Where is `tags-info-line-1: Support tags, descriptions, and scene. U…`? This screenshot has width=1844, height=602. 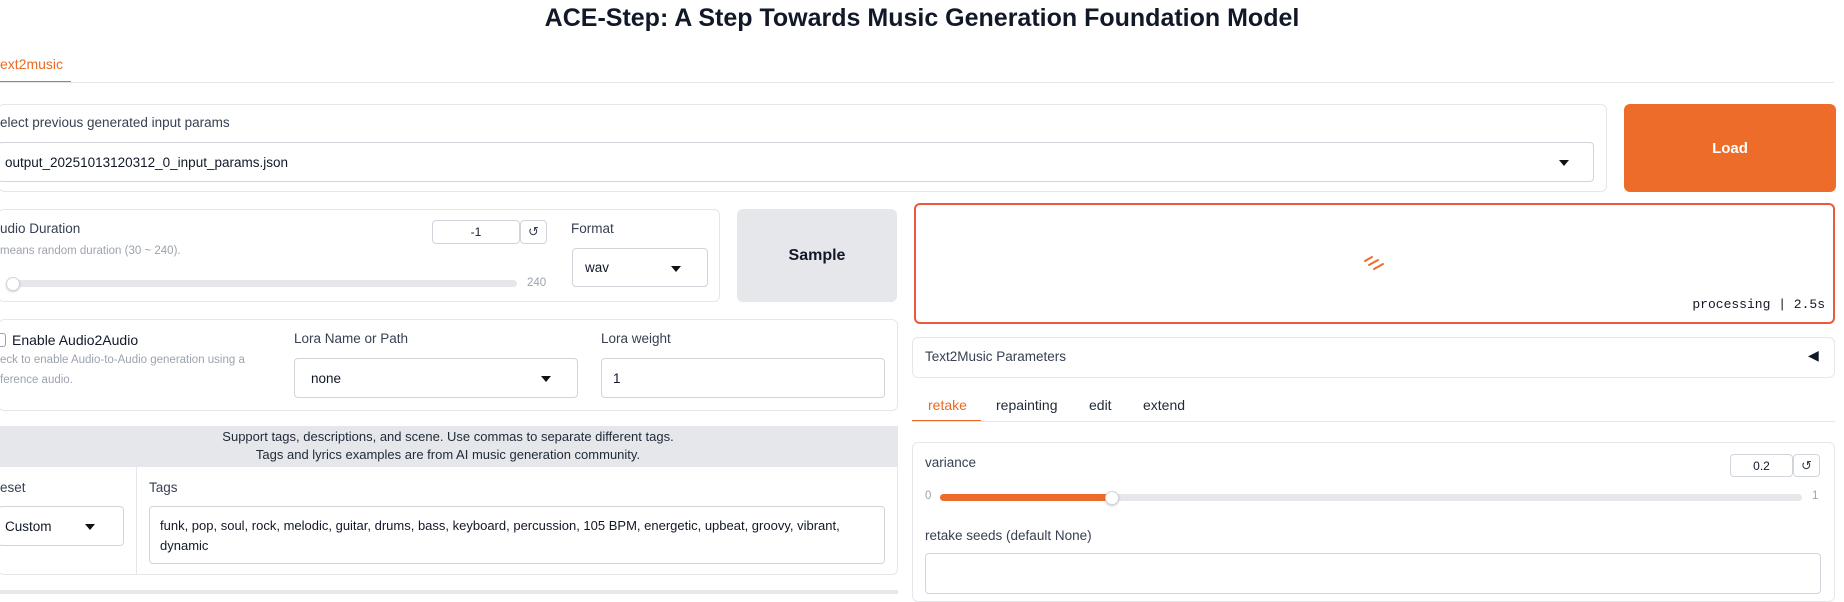 tags-info-line-1: Support tags, descriptions, and scene. U… is located at coordinates (448, 436).